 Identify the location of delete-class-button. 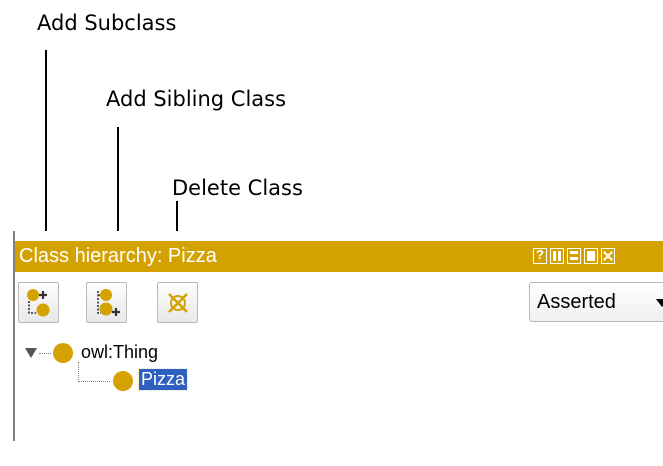
(177, 302).